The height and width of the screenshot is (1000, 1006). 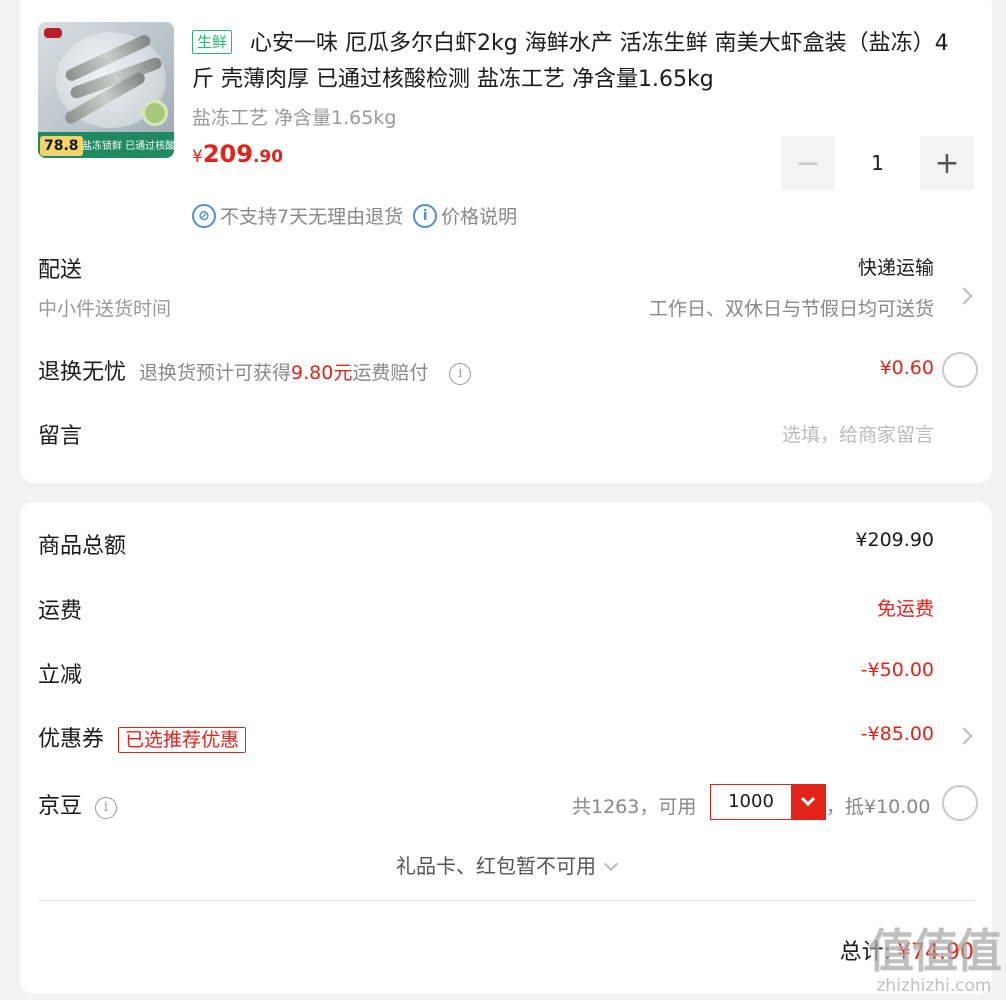 What do you see at coordinates (751, 802) in the screenshot?
I see `bean-use-value: 1000` at bounding box center [751, 802].